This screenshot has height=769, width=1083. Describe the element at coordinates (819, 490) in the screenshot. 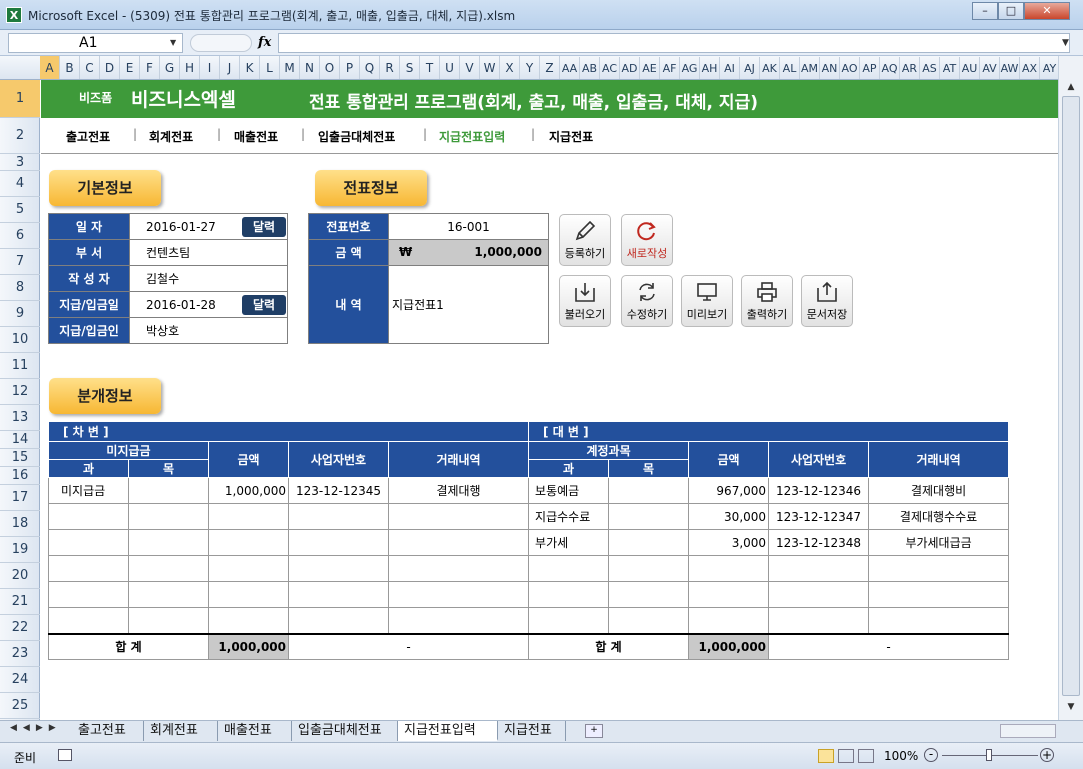

I see `credit-biz-cell: 123-12-12346` at that location.